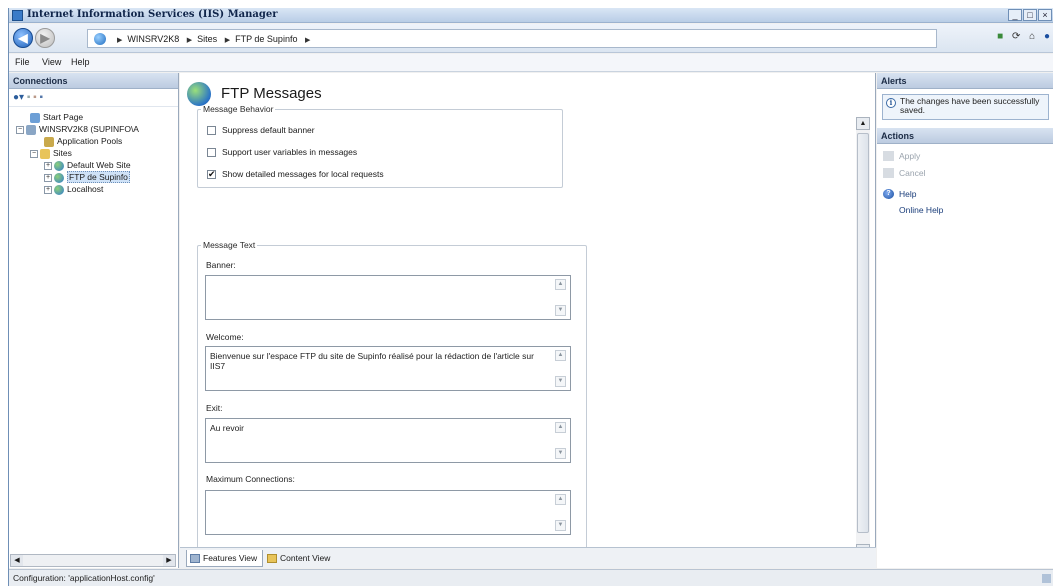 The image size is (1053, 586). What do you see at coordinates (17, 15) in the screenshot?
I see `iis-app-icon` at bounding box center [17, 15].